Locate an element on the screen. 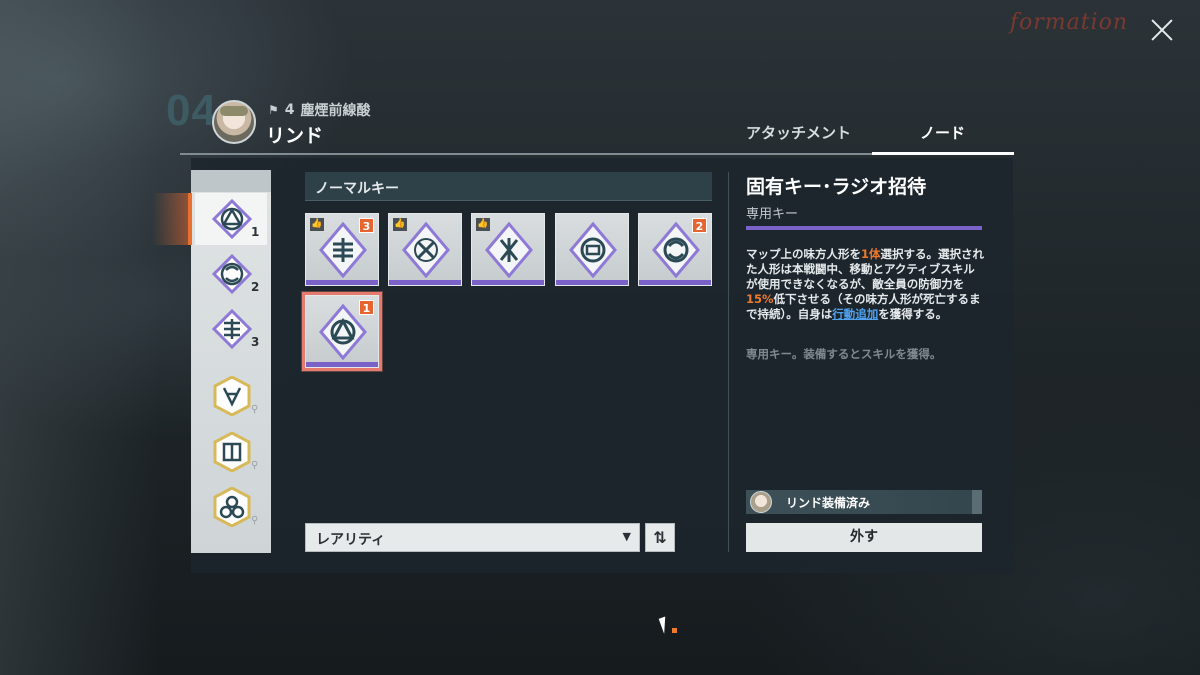 The image size is (1200, 675). close-icon is located at coordinates (1162, 30).